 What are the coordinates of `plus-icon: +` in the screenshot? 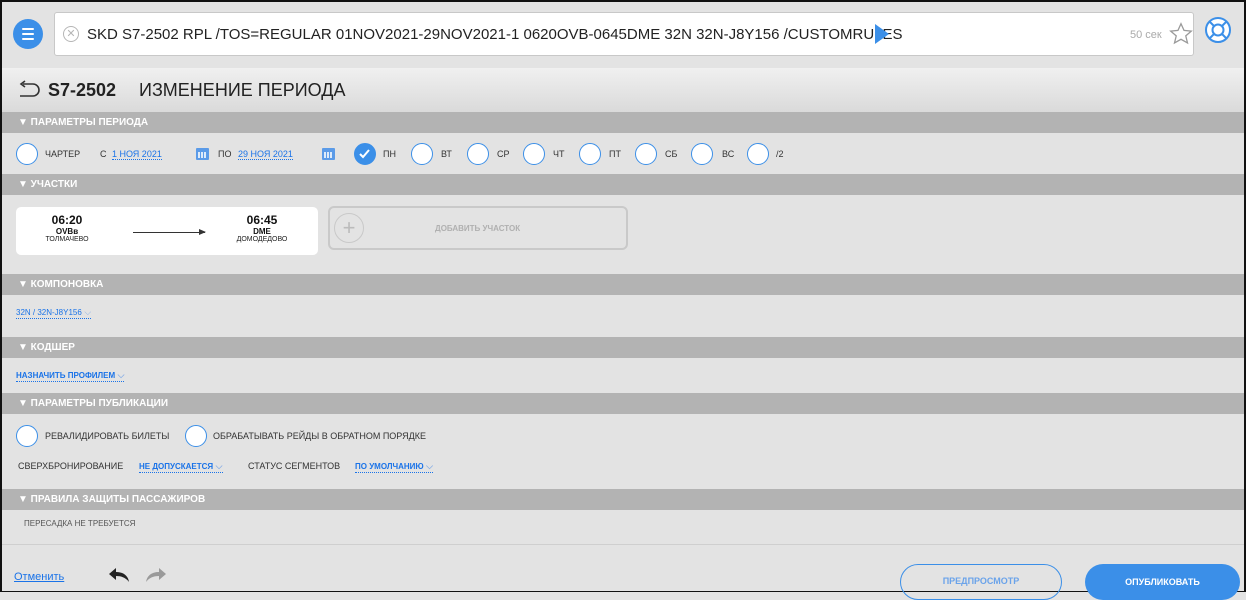 It's located at (349, 228).